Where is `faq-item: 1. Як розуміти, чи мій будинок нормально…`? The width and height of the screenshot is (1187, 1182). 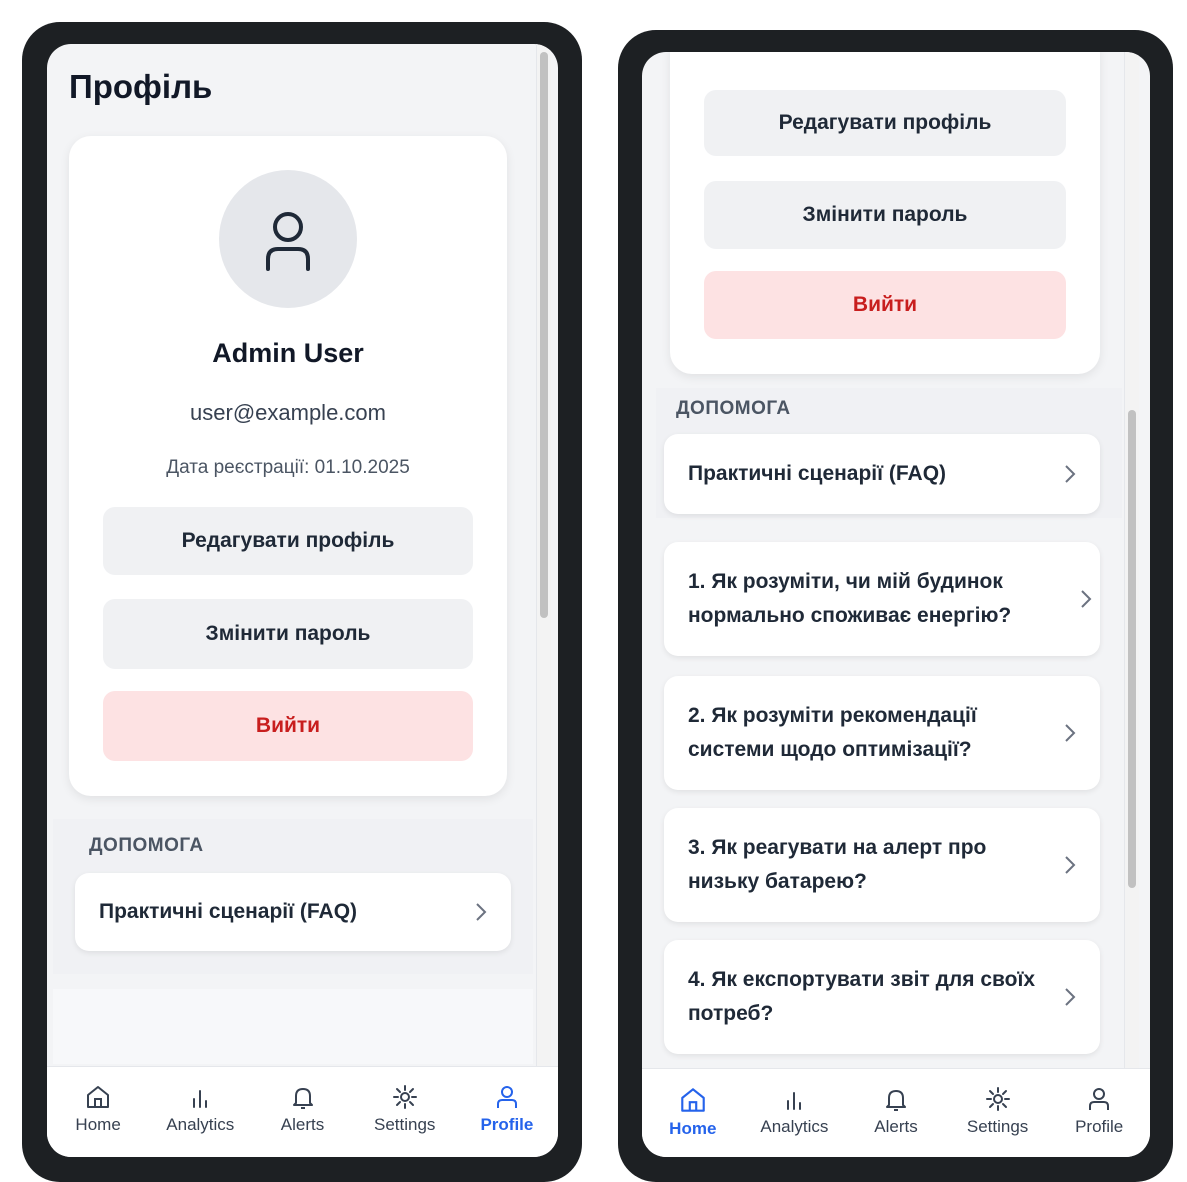 faq-item: 1. Як розуміти, чи мій будинок нормально… is located at coordinates (882, 599).